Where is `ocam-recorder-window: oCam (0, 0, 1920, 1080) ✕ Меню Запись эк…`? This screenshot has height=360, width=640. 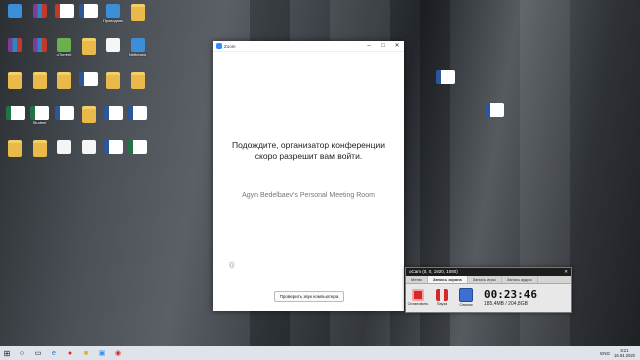
ocam-recorder-window: oCam (0, 0, 1920, 1080) ✕ Меню Запись эк… is located at coordinates (488, 290).